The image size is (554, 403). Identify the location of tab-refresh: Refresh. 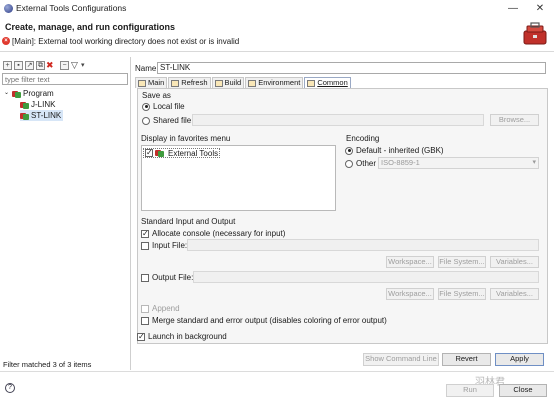
(189, 82).